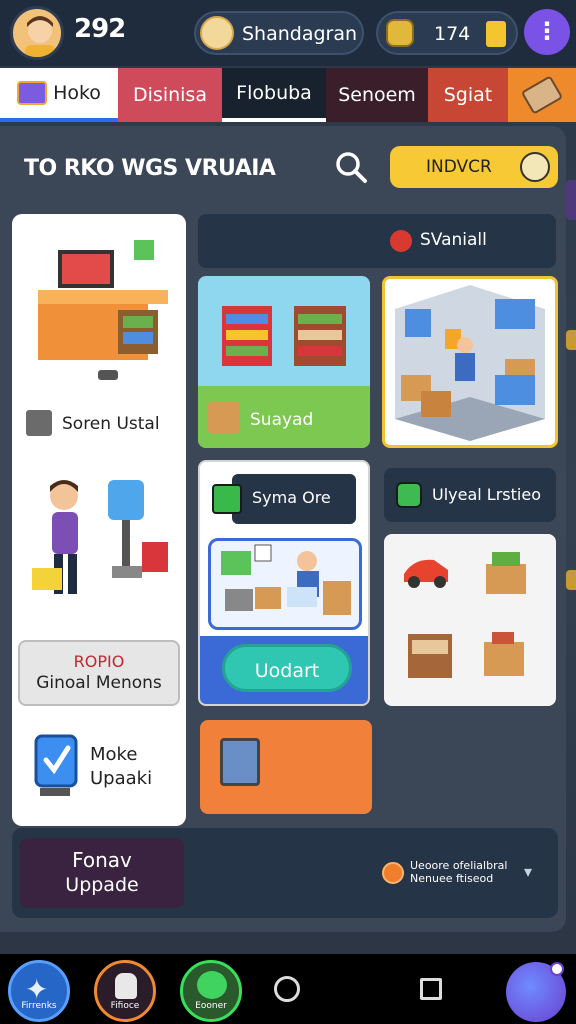  I want to click on promo-subtitle: Ginoal Menons, so click(99, 683).